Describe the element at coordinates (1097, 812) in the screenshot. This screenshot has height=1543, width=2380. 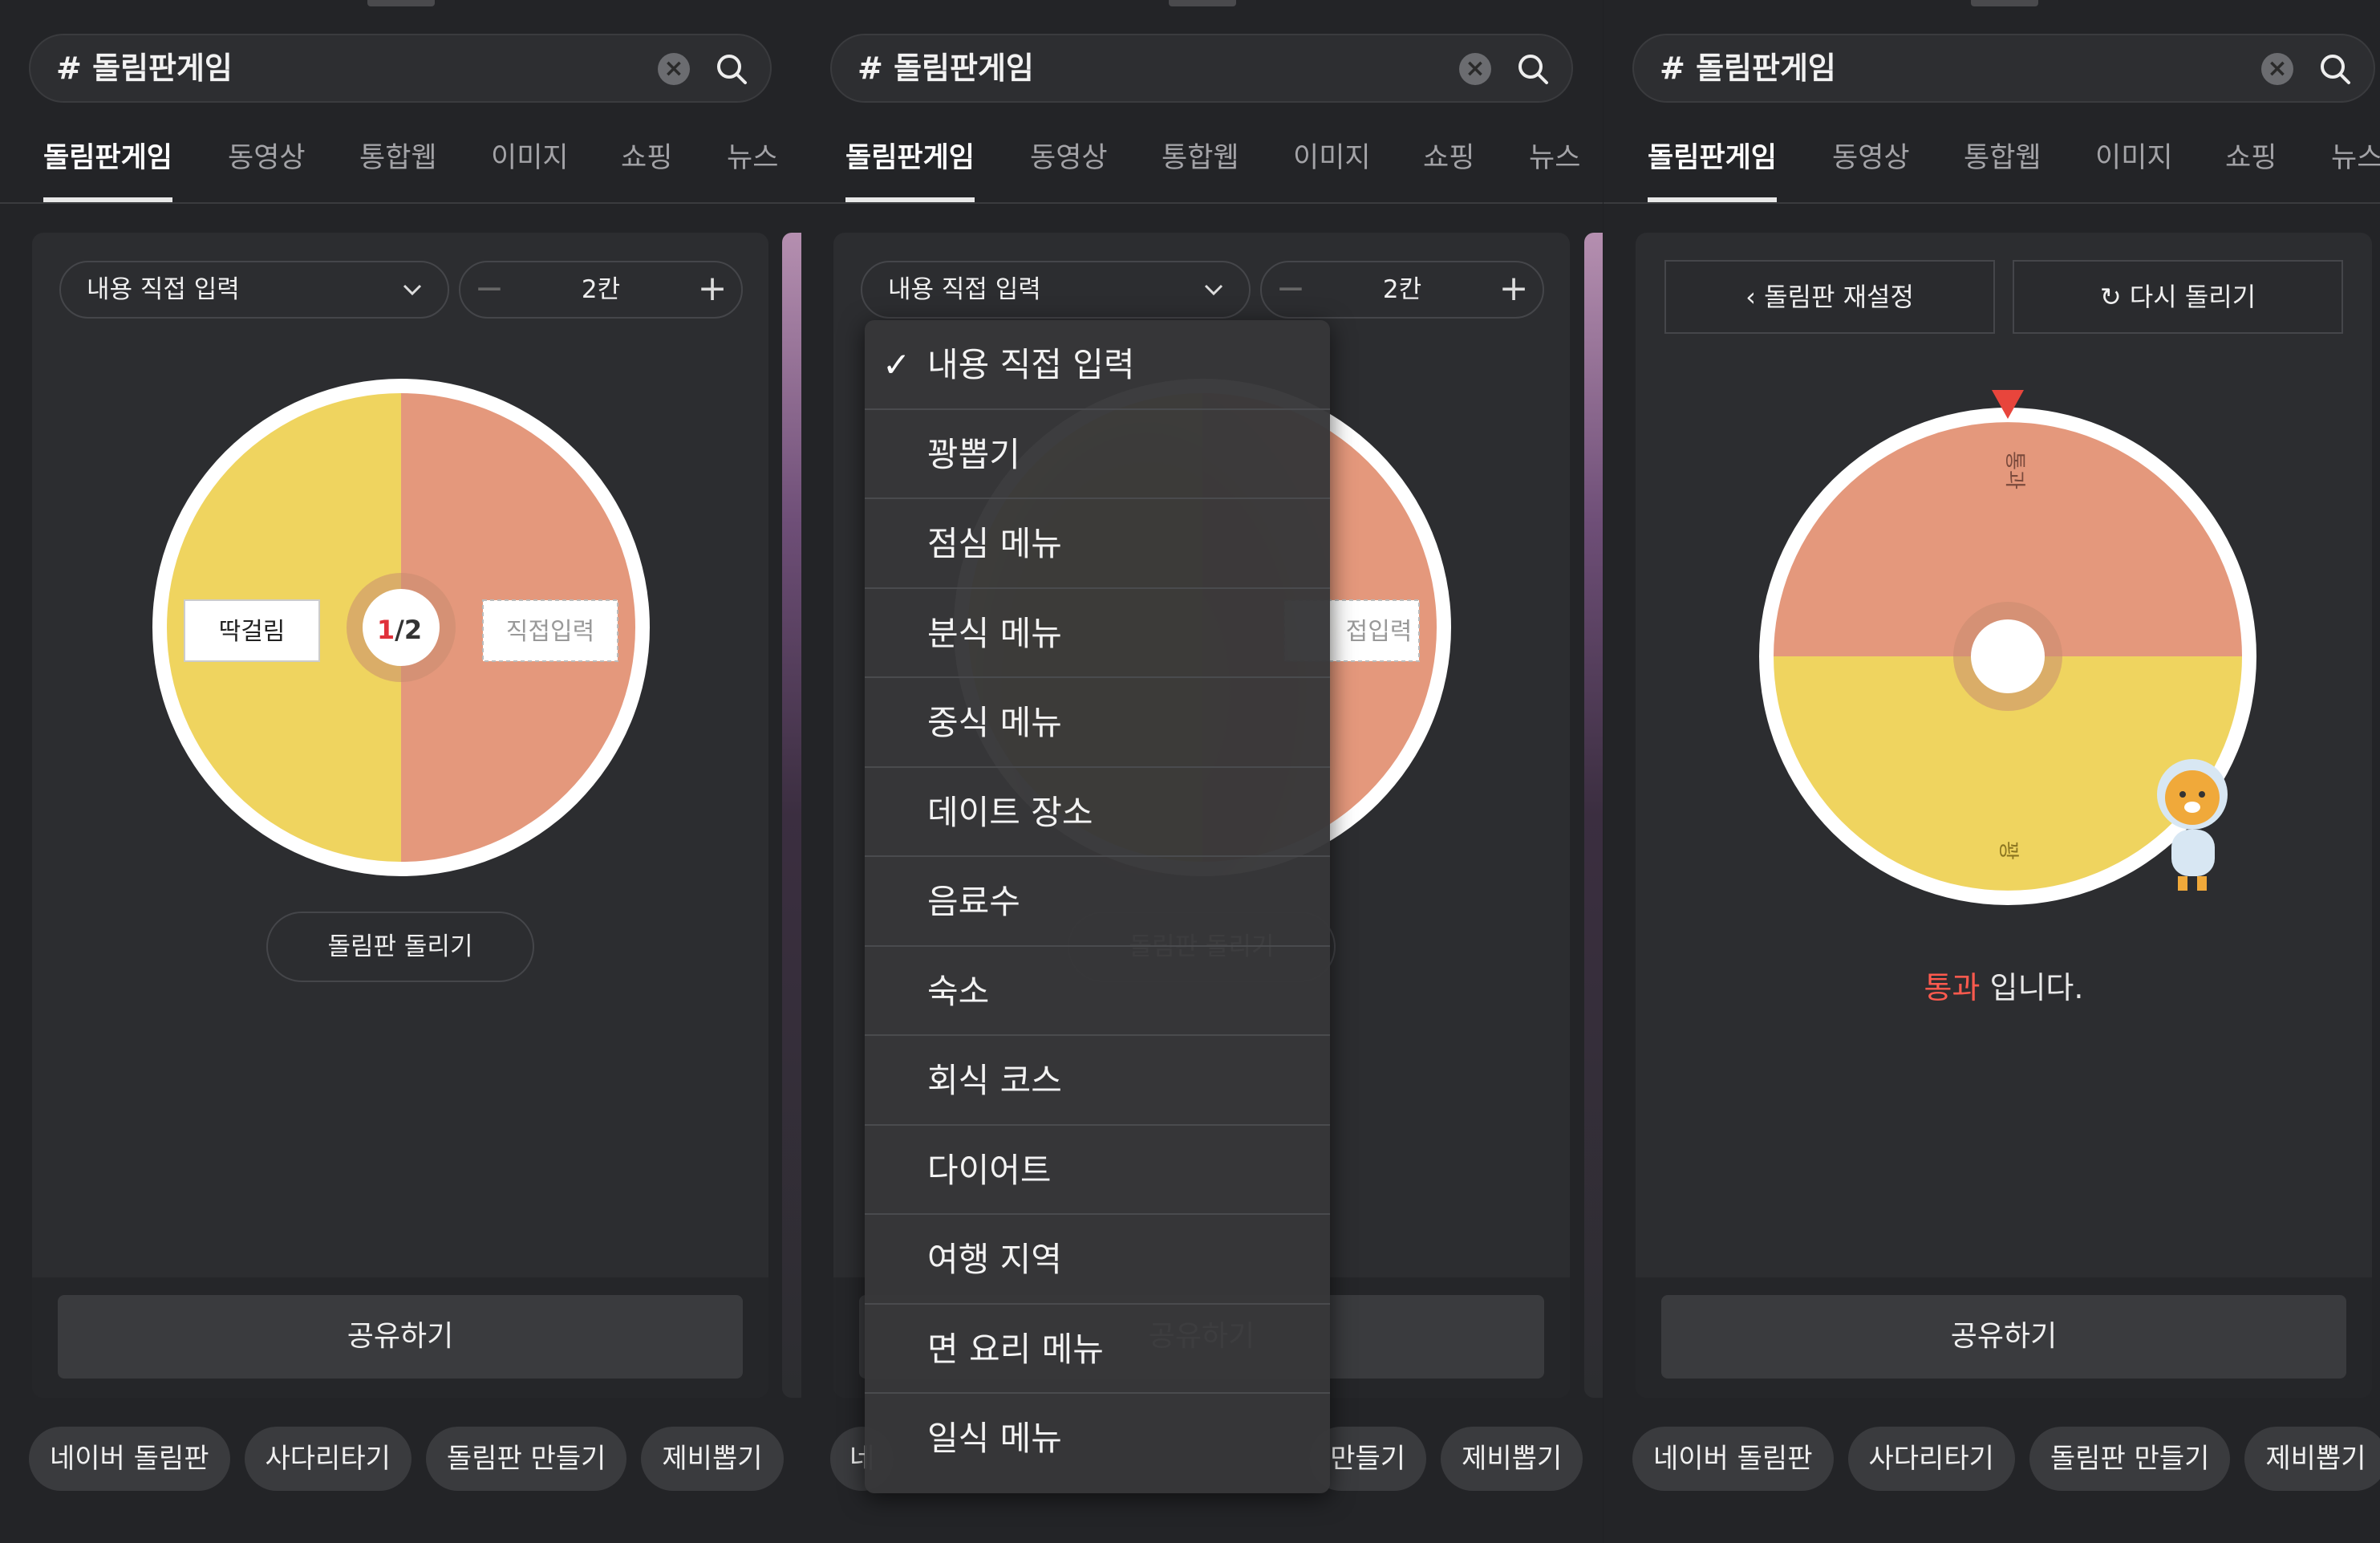
I see `dropdown-option-date: 데이트 장소` at that location.